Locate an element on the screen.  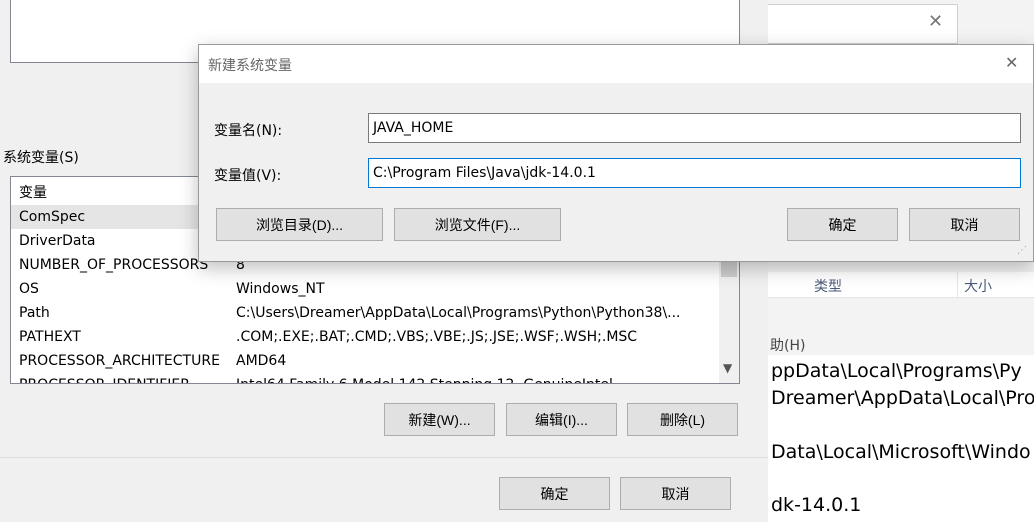
dialog-title: 新建系统变量 is located at coordinates (250, 66).